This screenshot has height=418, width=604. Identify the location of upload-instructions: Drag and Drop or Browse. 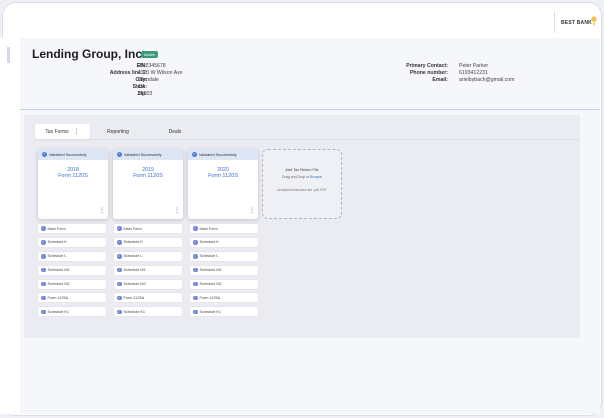
(302, 177).